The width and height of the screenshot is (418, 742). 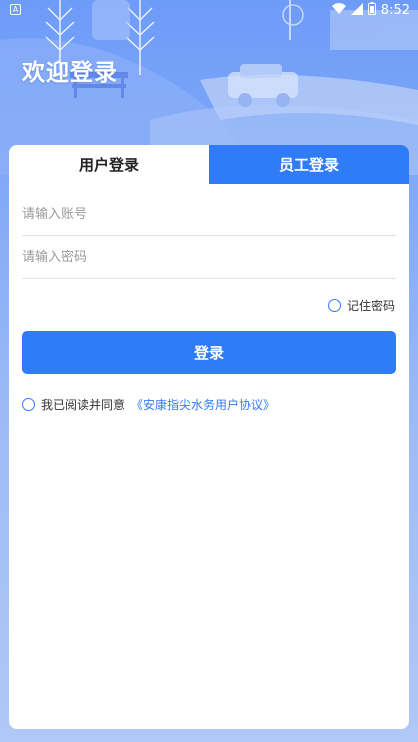 What do you see at coordinates (309, 164) in the screenshot?
I see `tab-staff-login: 员工登录` at bounding box center [309, 164].